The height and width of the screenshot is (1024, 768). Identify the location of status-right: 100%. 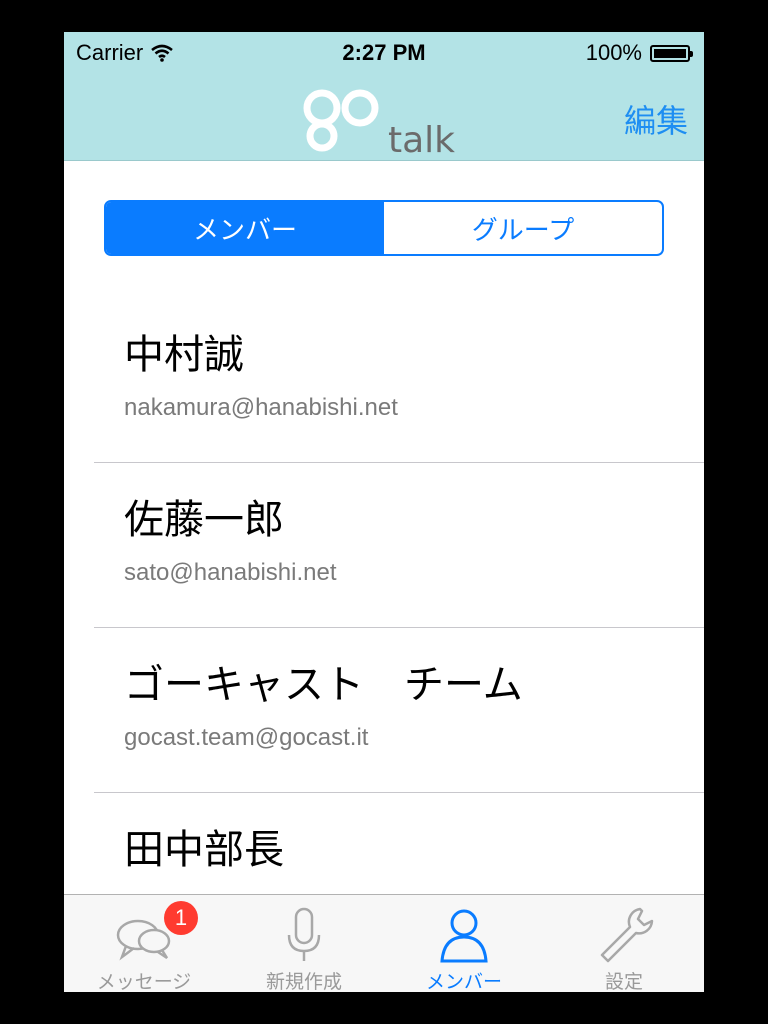
(639, 53).